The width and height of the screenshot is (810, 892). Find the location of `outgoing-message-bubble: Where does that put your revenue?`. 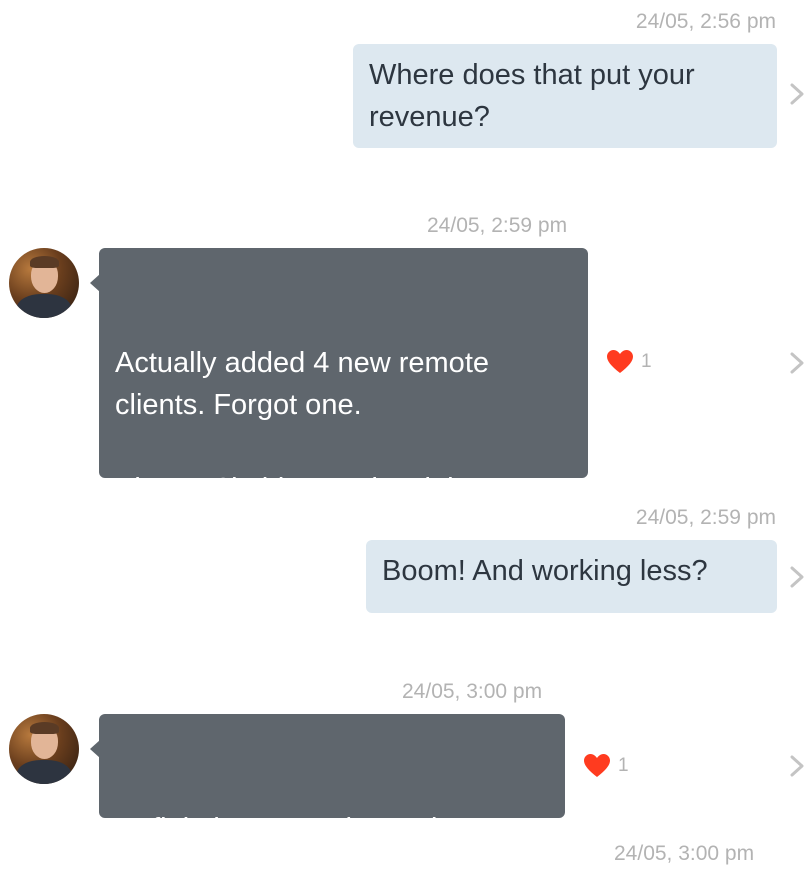

outgoing-message-bubble: Where does that put your revenue? is located at coordinates (565, 96).